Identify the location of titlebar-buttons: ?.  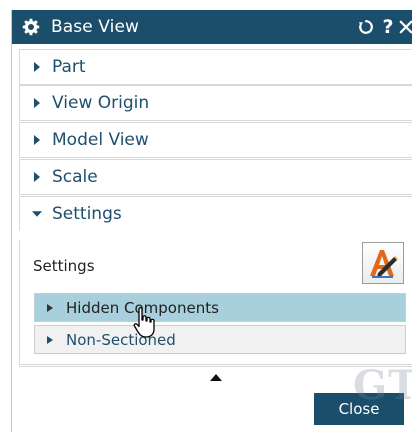
(383, 27).